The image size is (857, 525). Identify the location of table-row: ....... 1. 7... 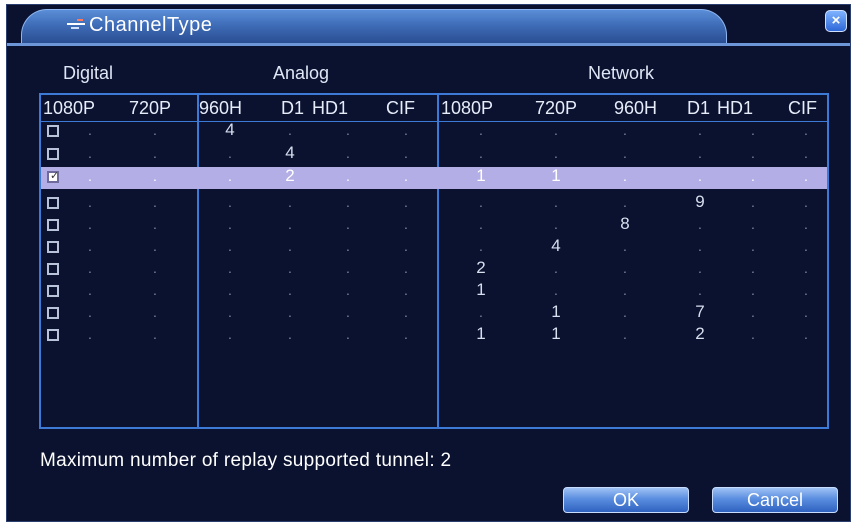
(434, 314).